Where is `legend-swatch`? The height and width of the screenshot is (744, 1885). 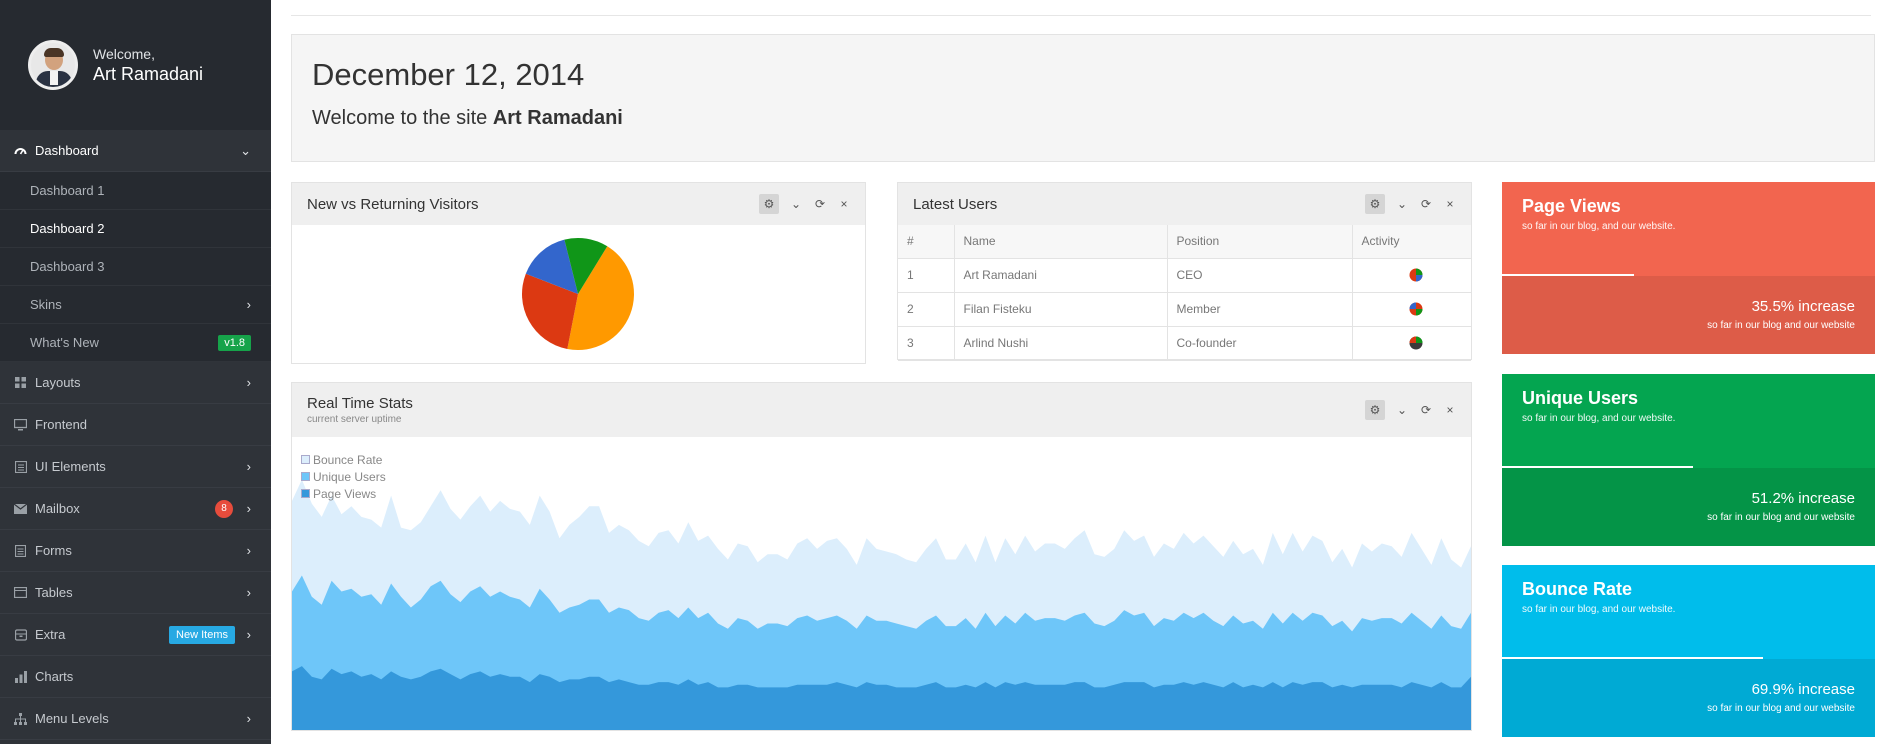
legend-swatch is located at coordinates (305, 493).